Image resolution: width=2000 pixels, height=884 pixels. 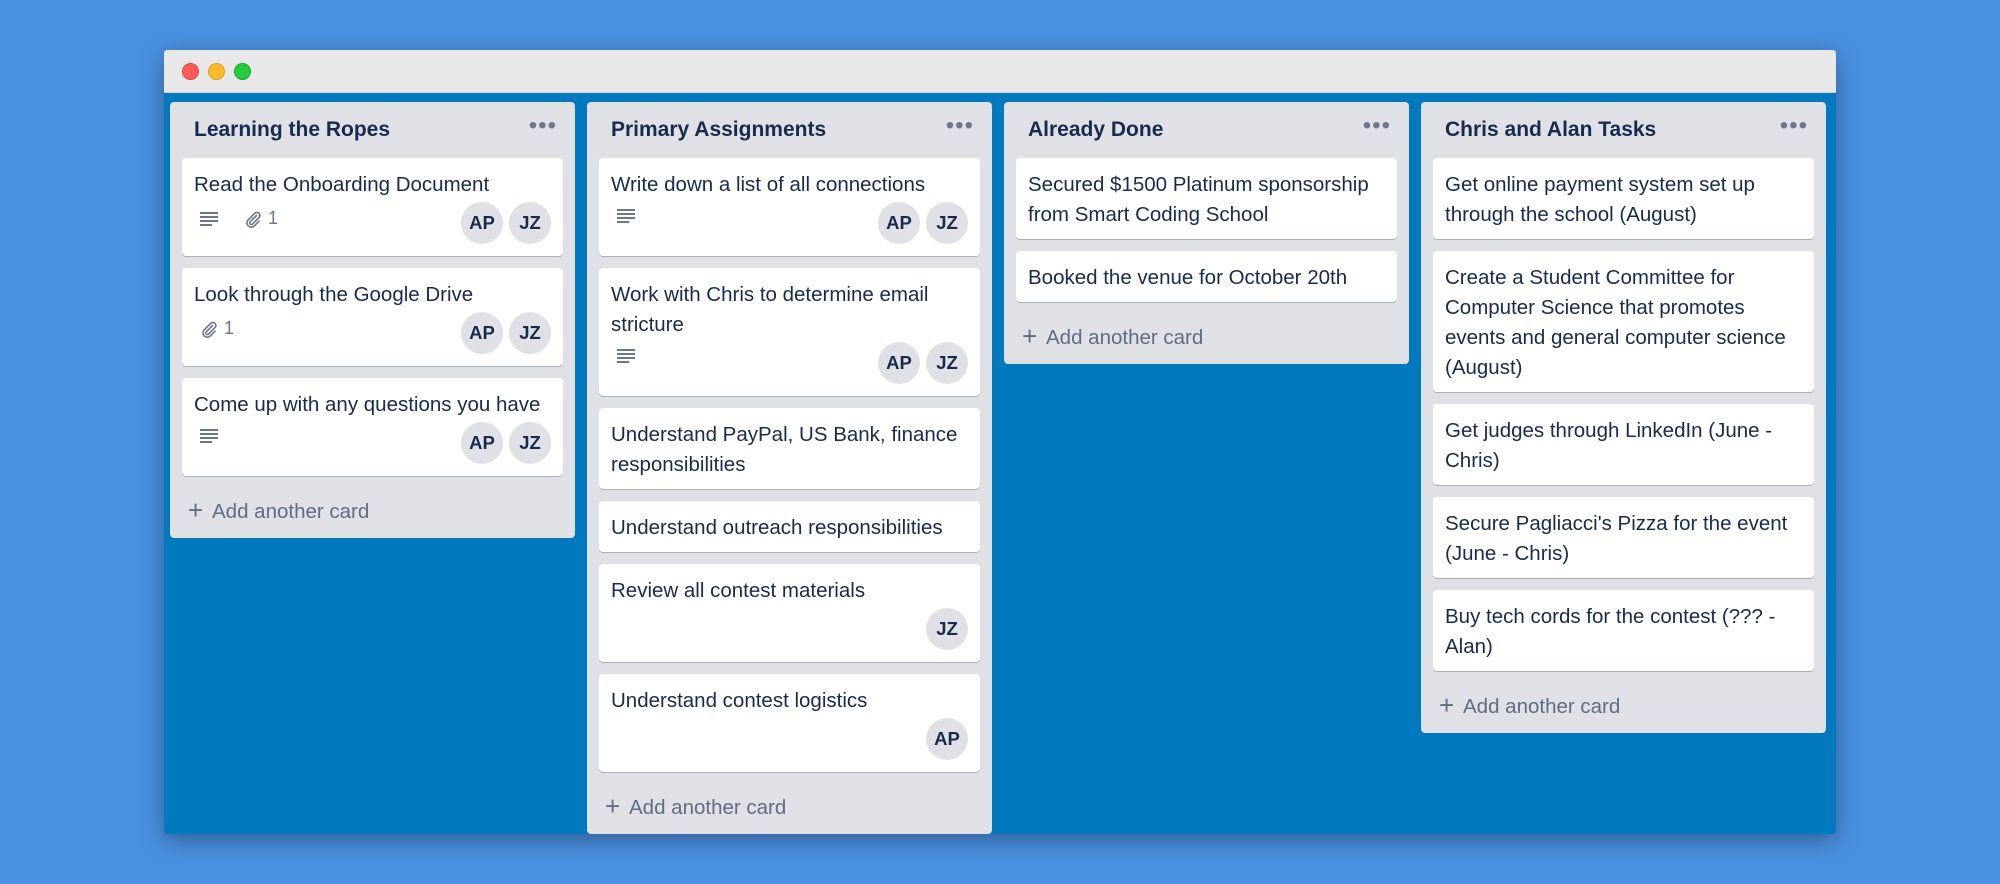 What do you see at coordinates (367, 404) in the screenshot?
I see `card-title: Come up with any questions you have` at bounding box center [367, 404].